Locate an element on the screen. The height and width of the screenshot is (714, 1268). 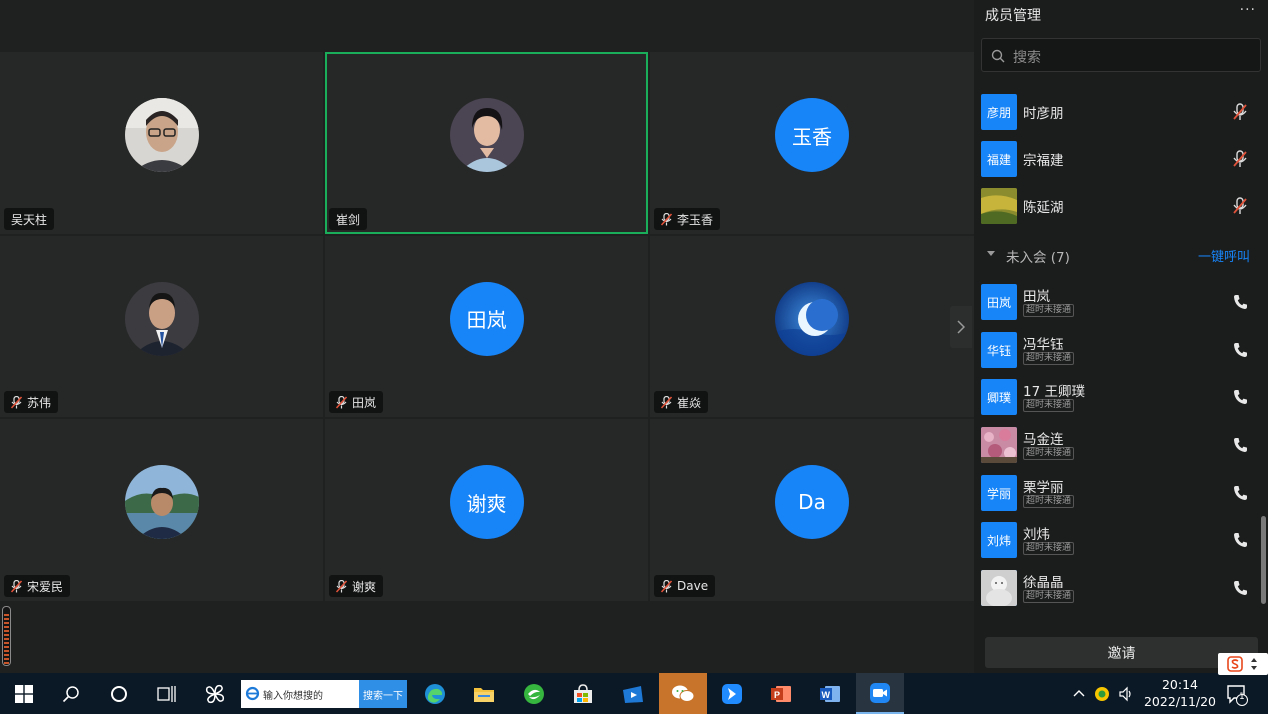
pinwheel-app-button is located at coordinates (215, 693).